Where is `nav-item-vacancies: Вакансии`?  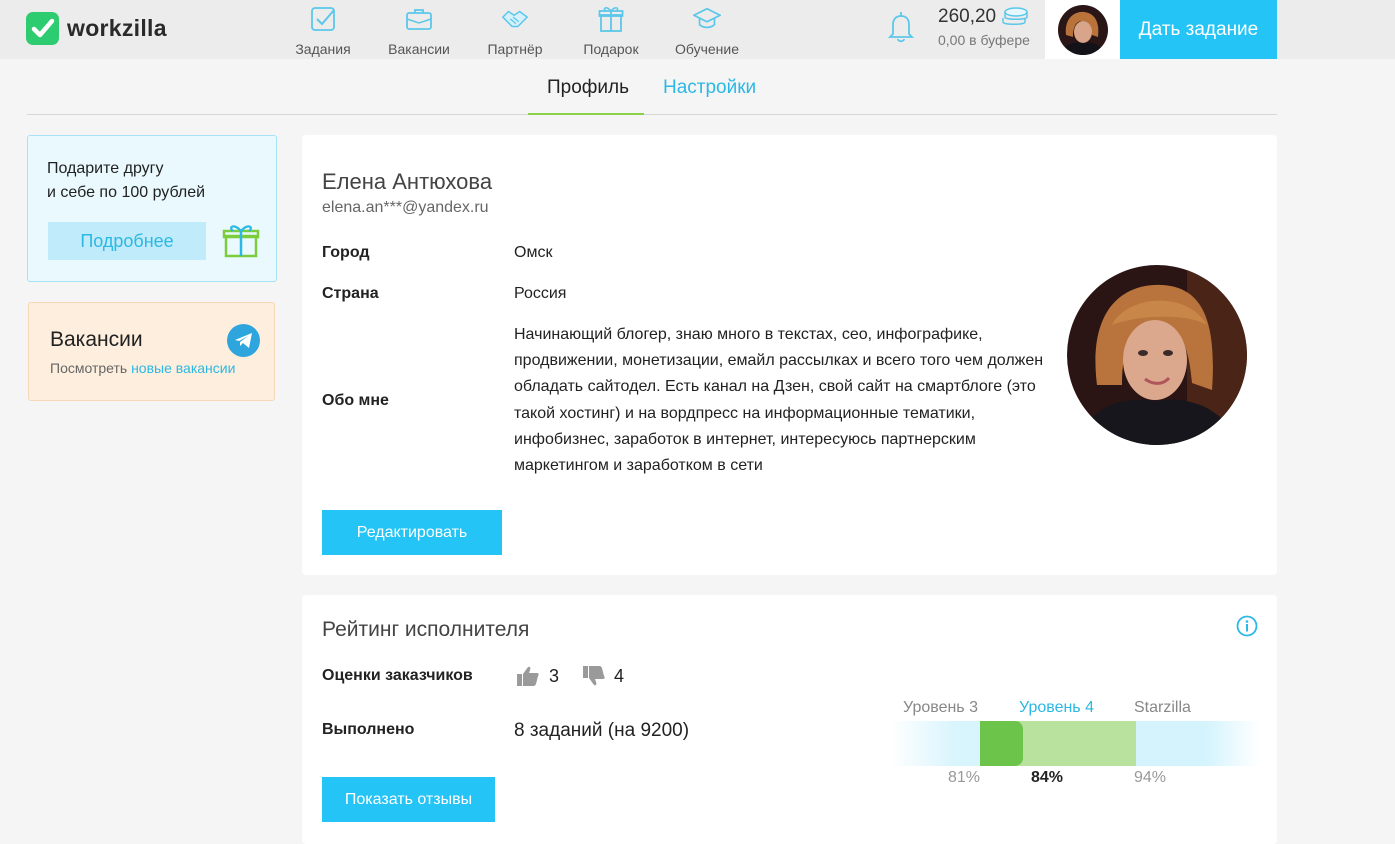
nav-item-vacancies: Вакансии is located at coordinates (419, 29).